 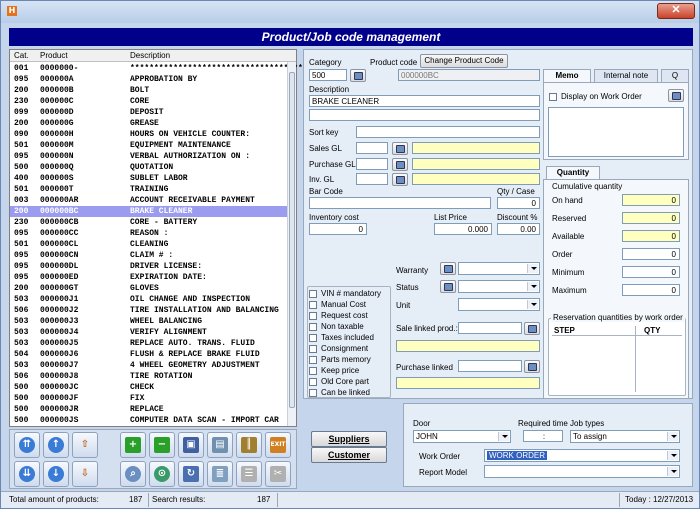 What do you see at coordinates (220, 445) in the screenshot?
I see `print-button: ▤` at bounding box center [220, 445].